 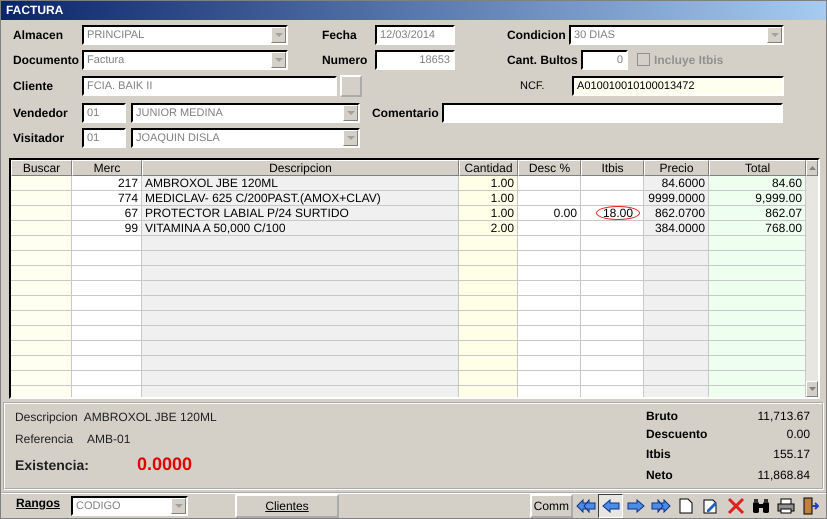 I want to click on table-cell: 0.00, so click(x=549, y=213).